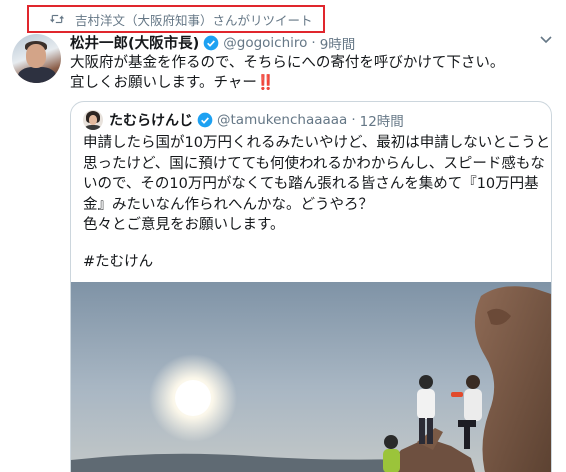 The height and width of the screenshot is (472, 566). Describe the element at coordinates (172, 83) in the screenshot. I see `tweet-text-line: 宜しくお願いします。チャー‼️` at that location.